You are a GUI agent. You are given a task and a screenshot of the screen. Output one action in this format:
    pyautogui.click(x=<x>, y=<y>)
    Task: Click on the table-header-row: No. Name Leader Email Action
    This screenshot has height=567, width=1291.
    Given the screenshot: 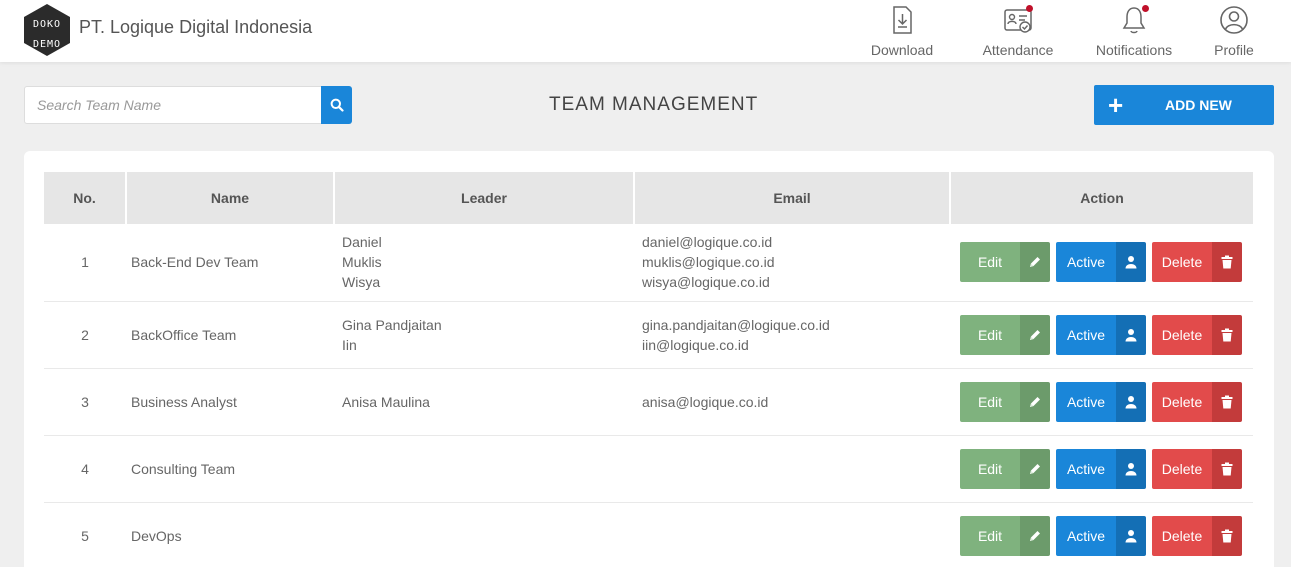 What is the action you would take?
    pyautogui.click(x=648, y=198)
    